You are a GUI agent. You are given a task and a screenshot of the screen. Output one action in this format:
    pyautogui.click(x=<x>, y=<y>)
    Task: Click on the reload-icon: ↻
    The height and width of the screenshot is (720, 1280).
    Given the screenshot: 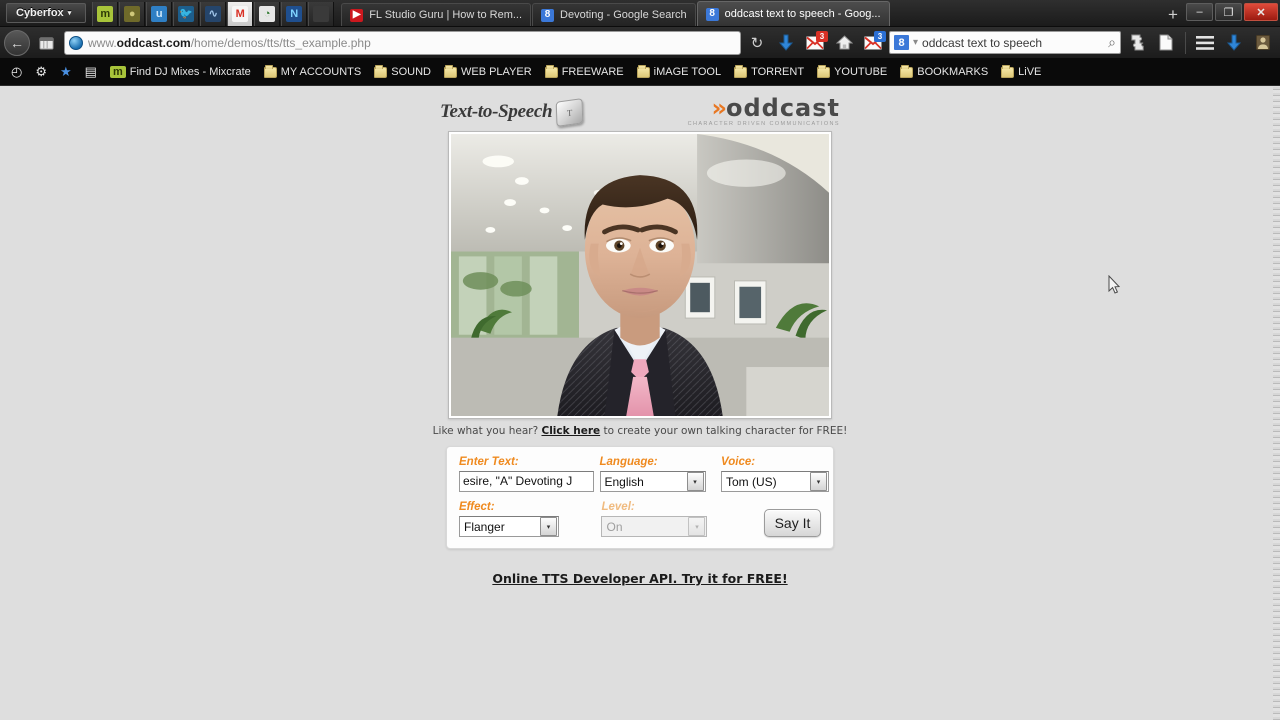 What is the action you would take?
    pyautogui.click(x=757, y=43)
    